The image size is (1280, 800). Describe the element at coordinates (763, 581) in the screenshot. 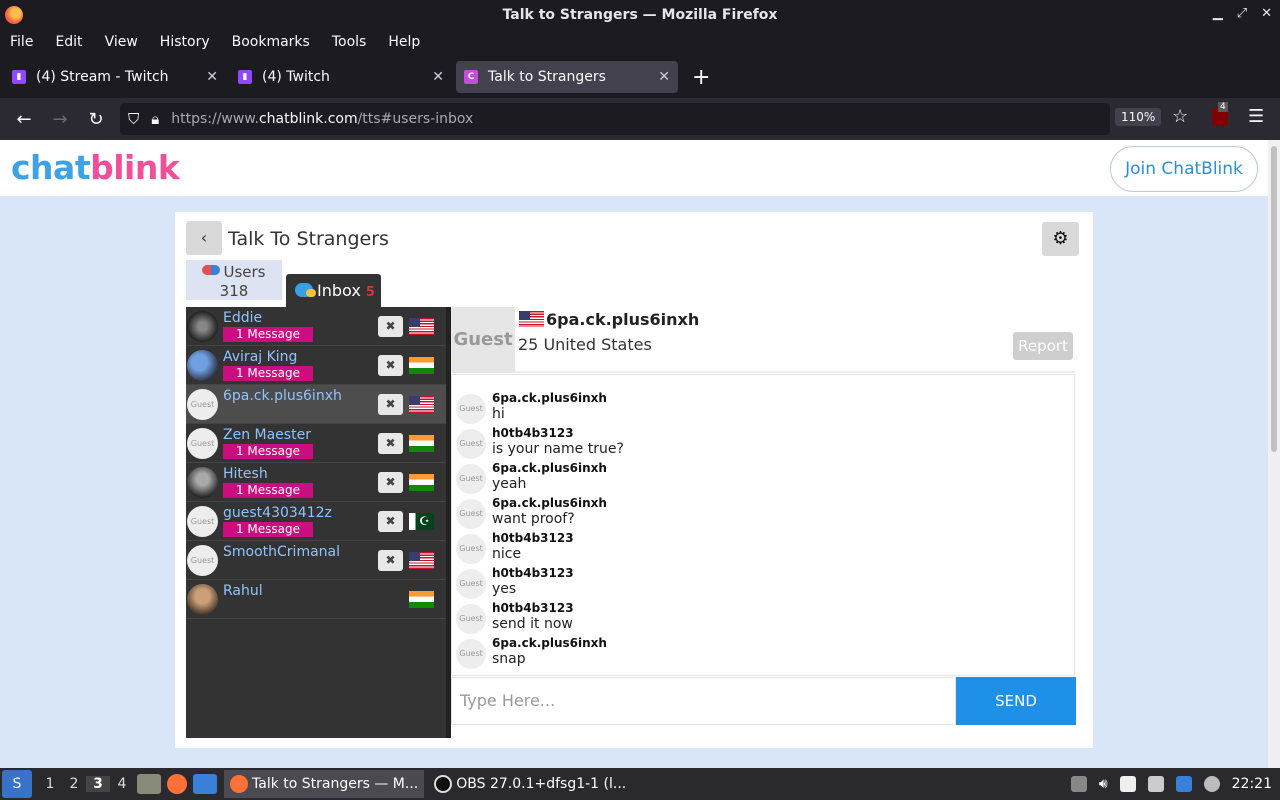

I see `chat-message: Guest h0tb4b3123 yes` at that location.